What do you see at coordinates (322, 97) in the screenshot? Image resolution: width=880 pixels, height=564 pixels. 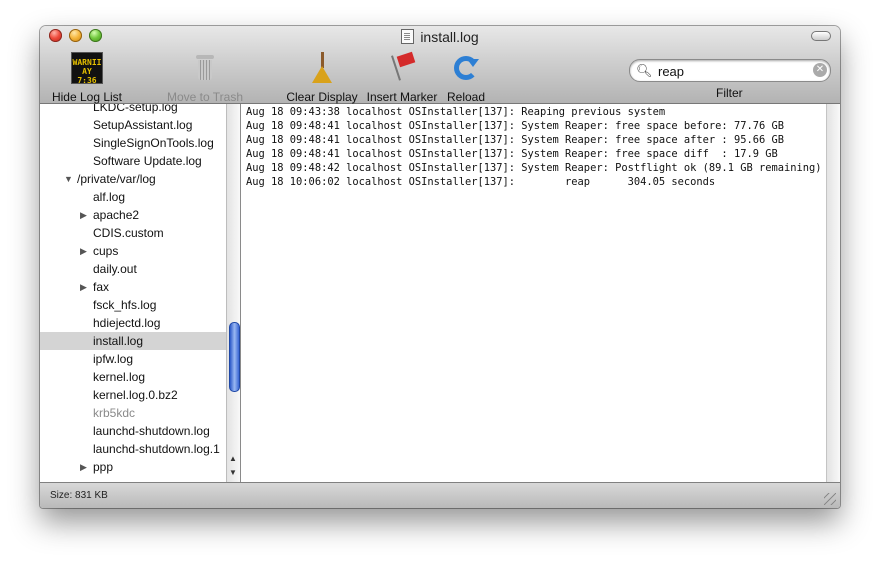 I see `clear-display-label: Clear Display` at bounding box center [322, 97].